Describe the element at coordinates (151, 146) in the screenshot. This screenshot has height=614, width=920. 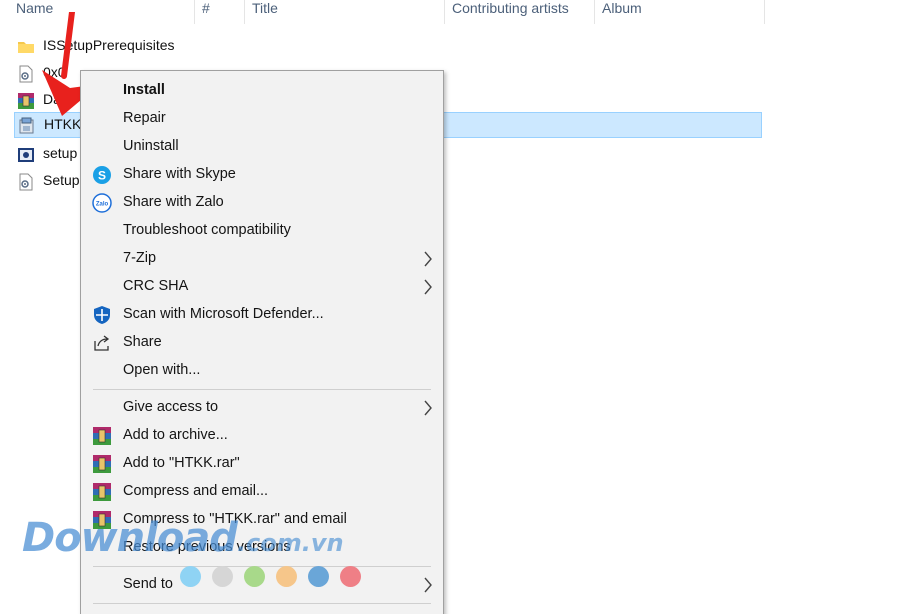
I see `menu-item-label: Uninstall` at that location.